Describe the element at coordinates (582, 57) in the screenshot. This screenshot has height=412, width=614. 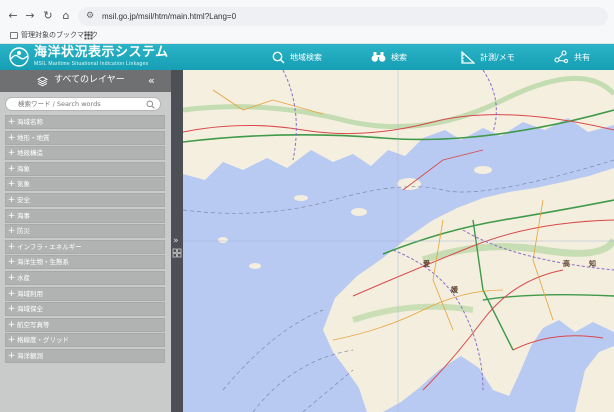
I see `share-label: 共有` at that location.